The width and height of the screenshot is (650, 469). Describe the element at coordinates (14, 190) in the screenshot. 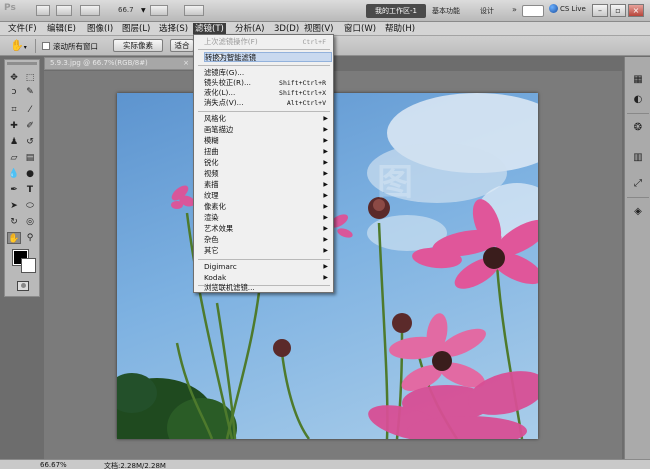

I see `pen-tool-icon: ✒` at that location.